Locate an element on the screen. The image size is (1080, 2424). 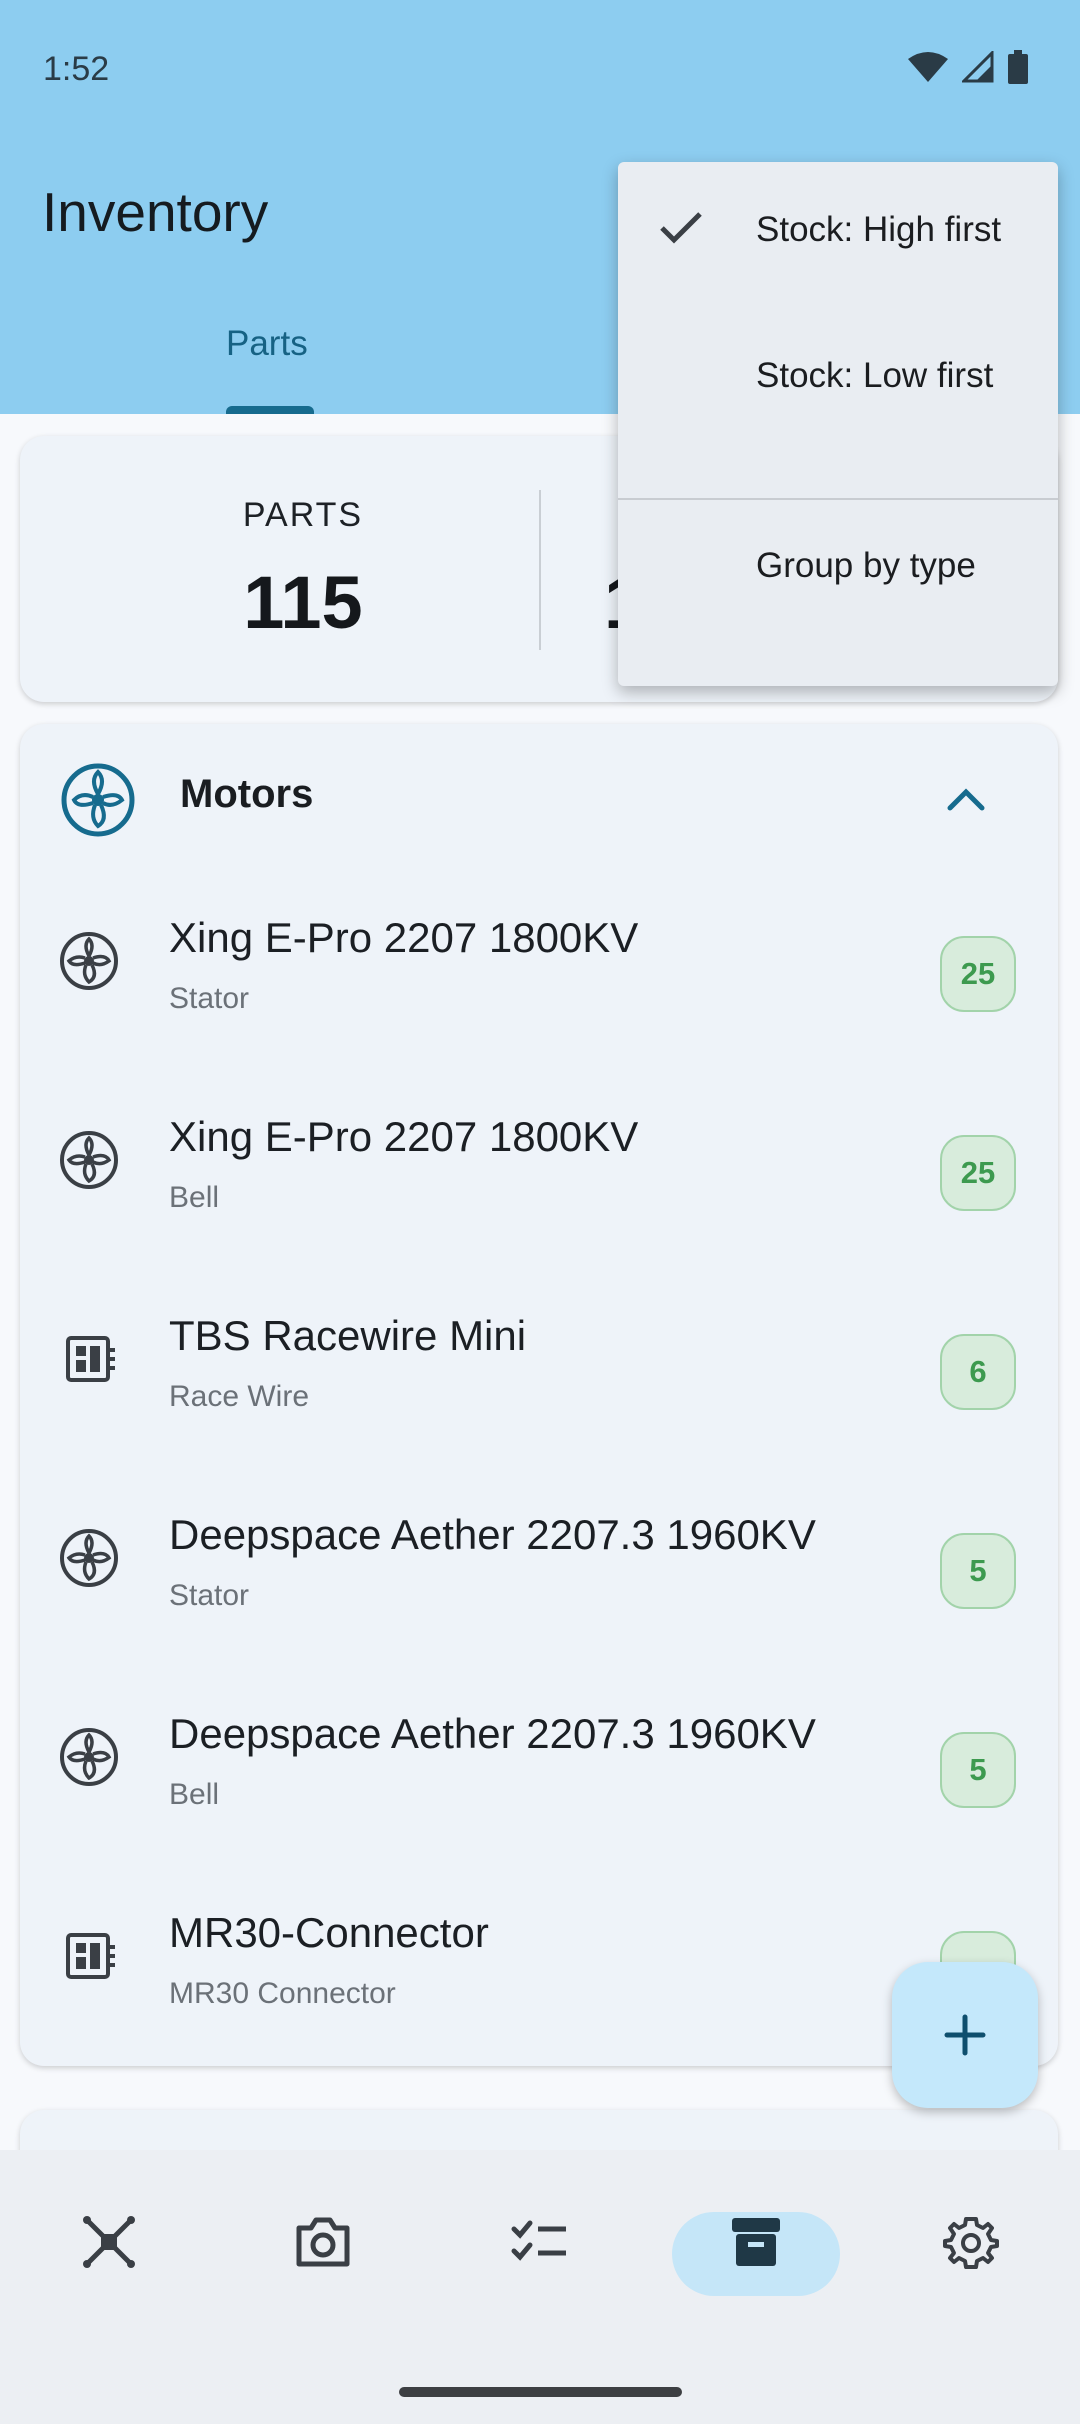
quantity-badge: 6 is located at coordinates (978, 1372).